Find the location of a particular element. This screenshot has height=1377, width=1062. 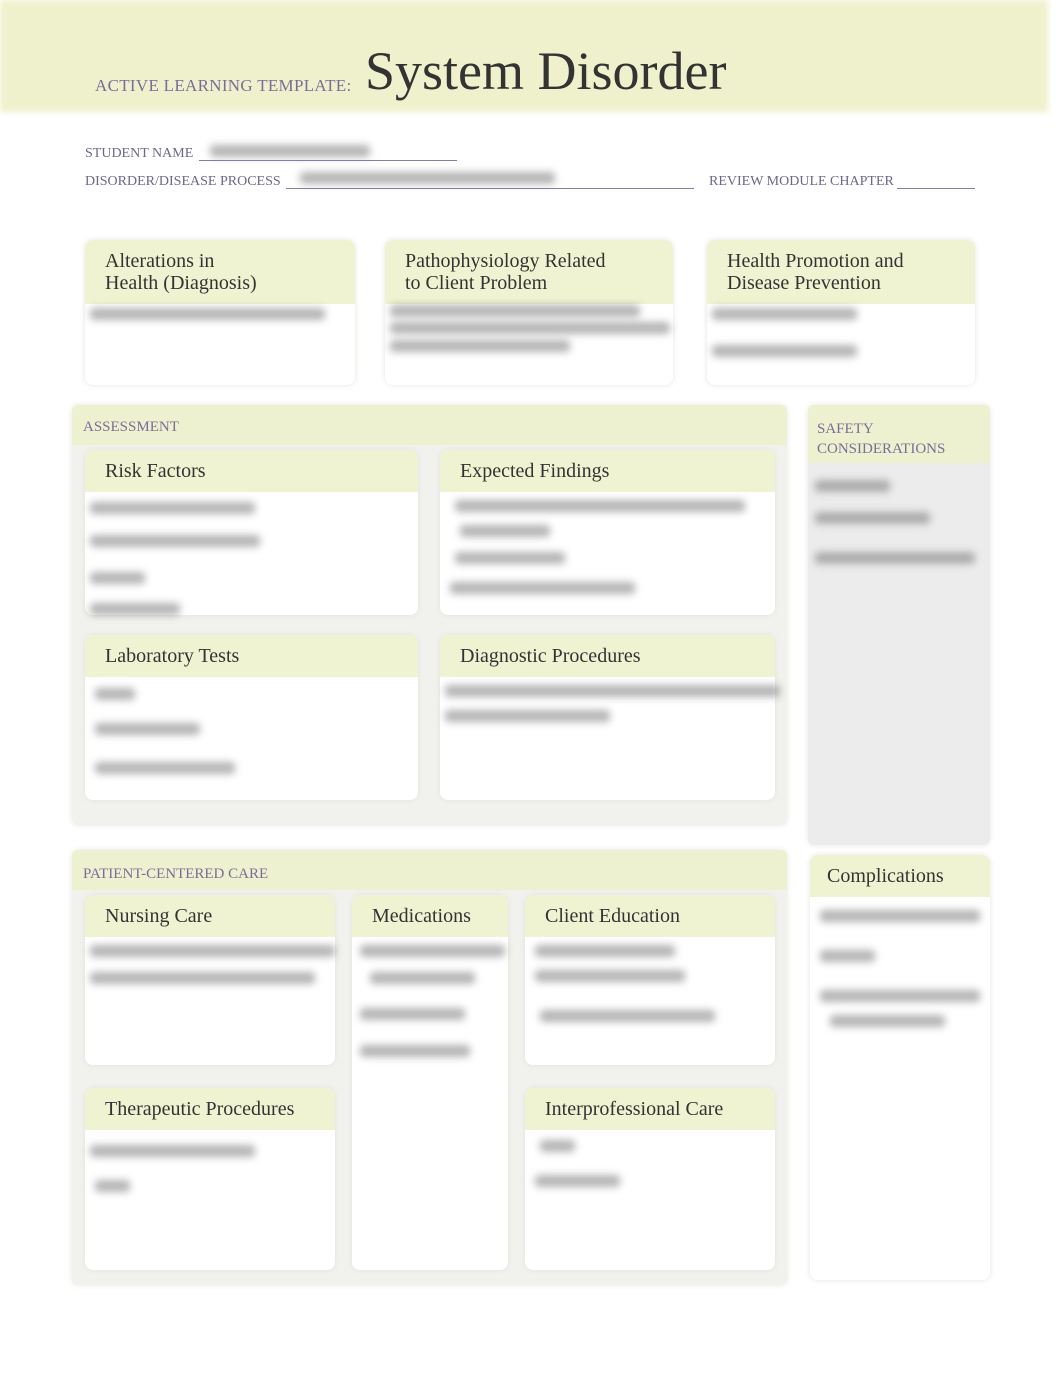

template-label: ACTIVE LEARNING TEMPLATE: is located at coordinates (223, 85).